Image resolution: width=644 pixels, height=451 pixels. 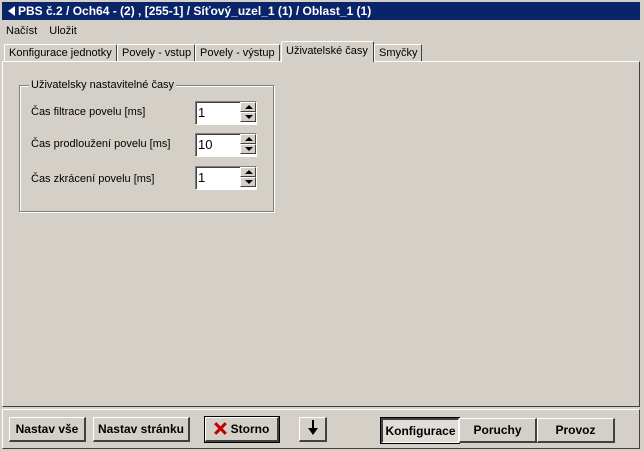 I want to click on tab-commands-input: Povely - vstup, so click(x=156, y=52).